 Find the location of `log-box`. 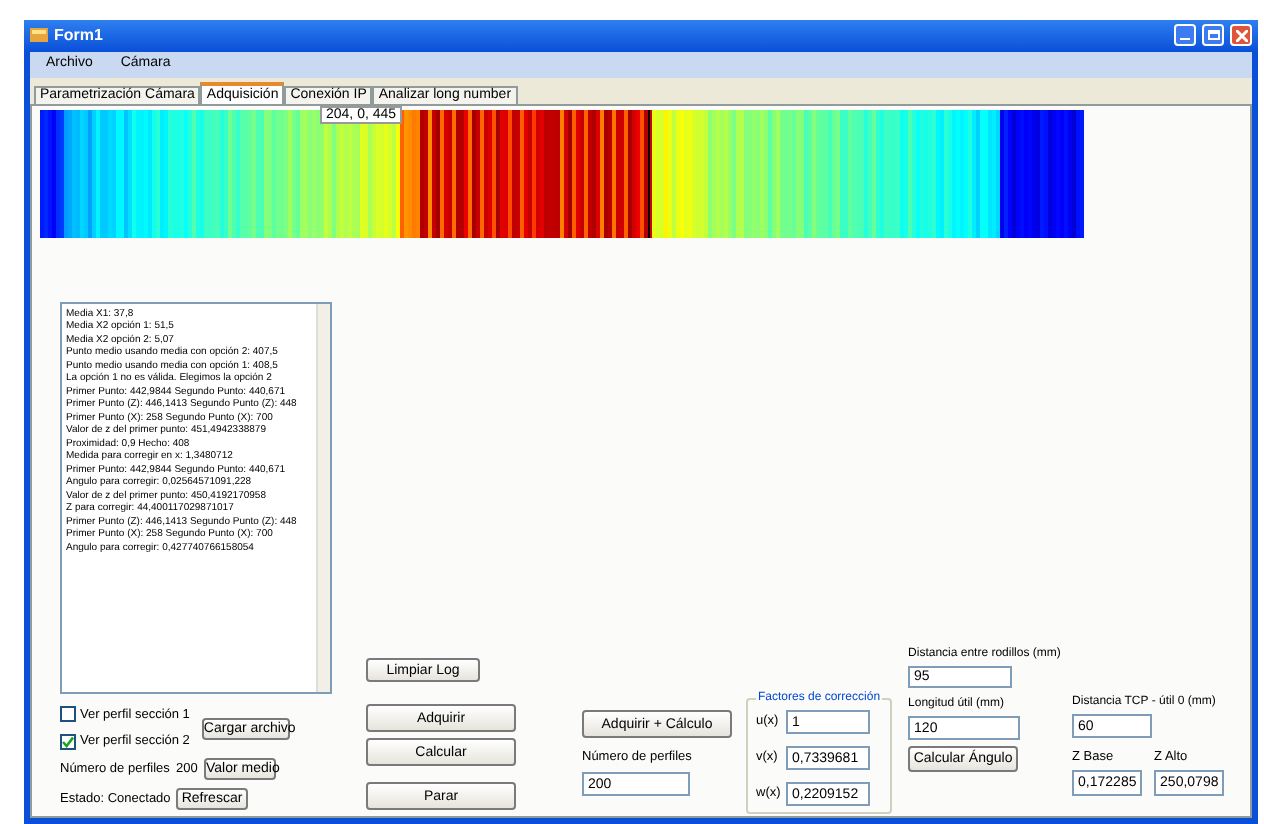

log-box is located at coordinates (196, 497).